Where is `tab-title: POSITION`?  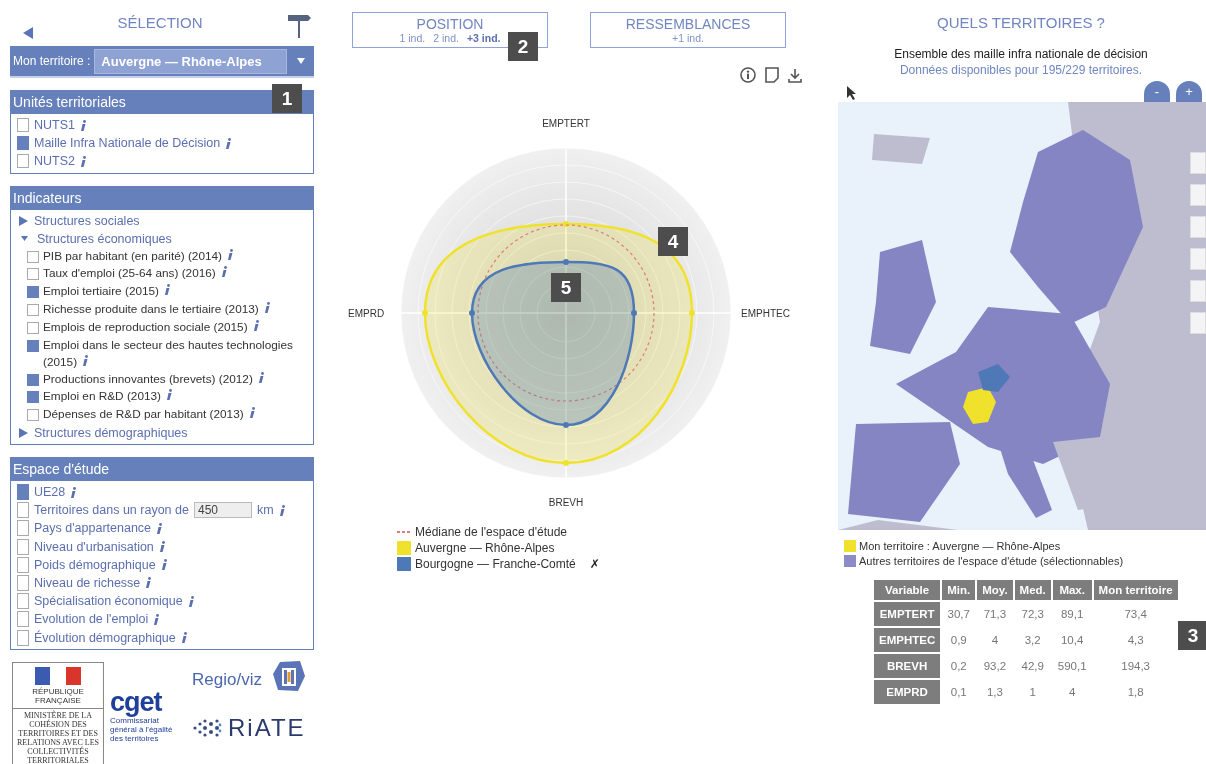 tab-title: POSITION is located at coordinates (450, 24).